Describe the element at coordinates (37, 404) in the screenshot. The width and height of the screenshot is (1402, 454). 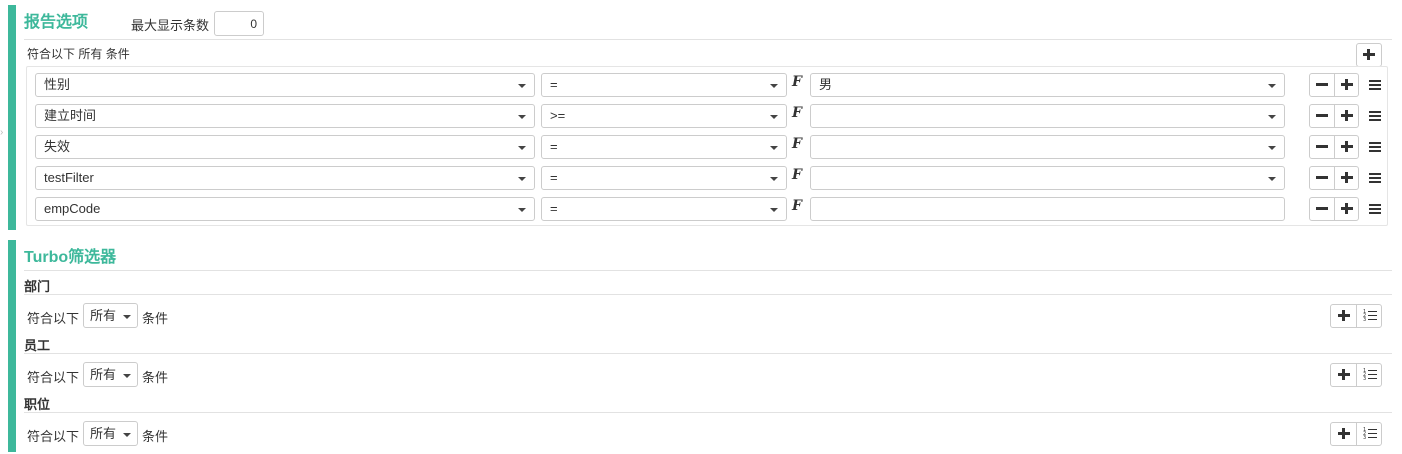
I see `turbo-group-title: 职位` at that location.